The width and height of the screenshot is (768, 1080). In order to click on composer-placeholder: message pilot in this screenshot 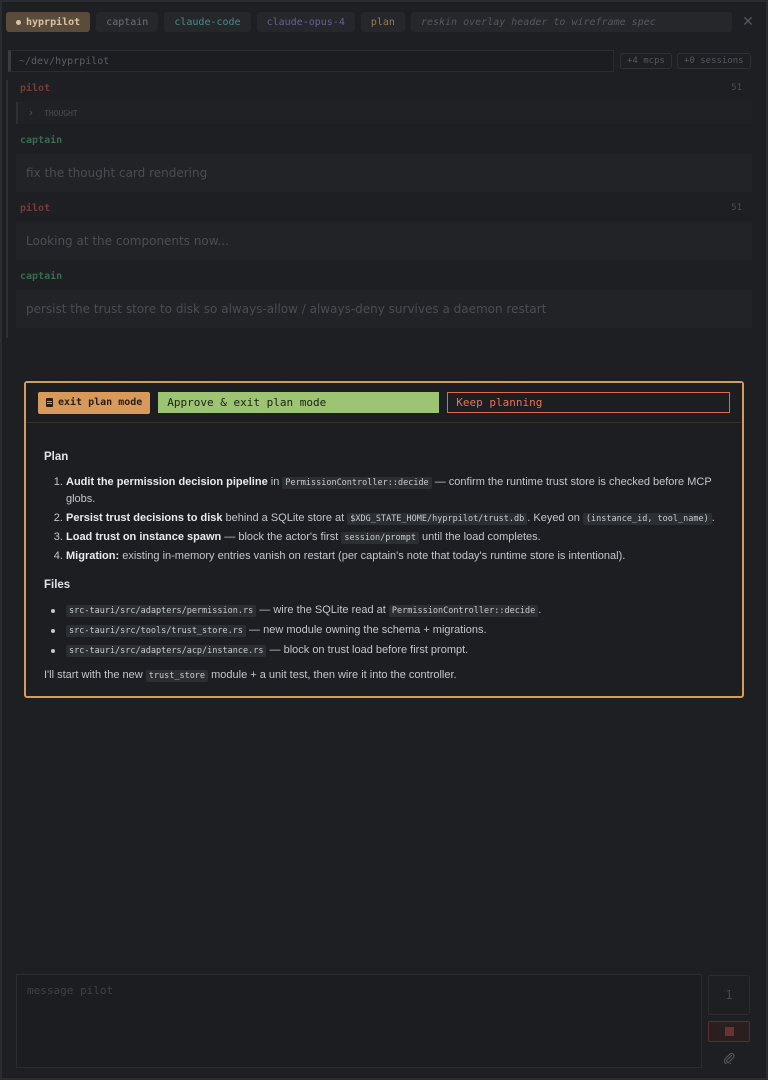, I will do `click(70, 990)`.